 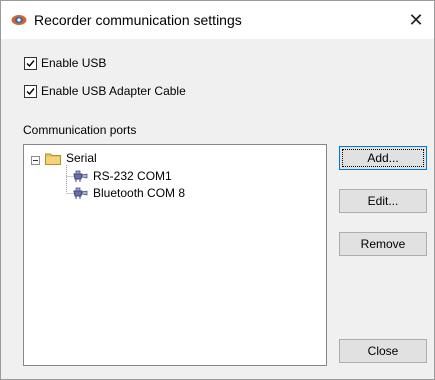 I want to click on tree-lines, so click(x=70, y=179).